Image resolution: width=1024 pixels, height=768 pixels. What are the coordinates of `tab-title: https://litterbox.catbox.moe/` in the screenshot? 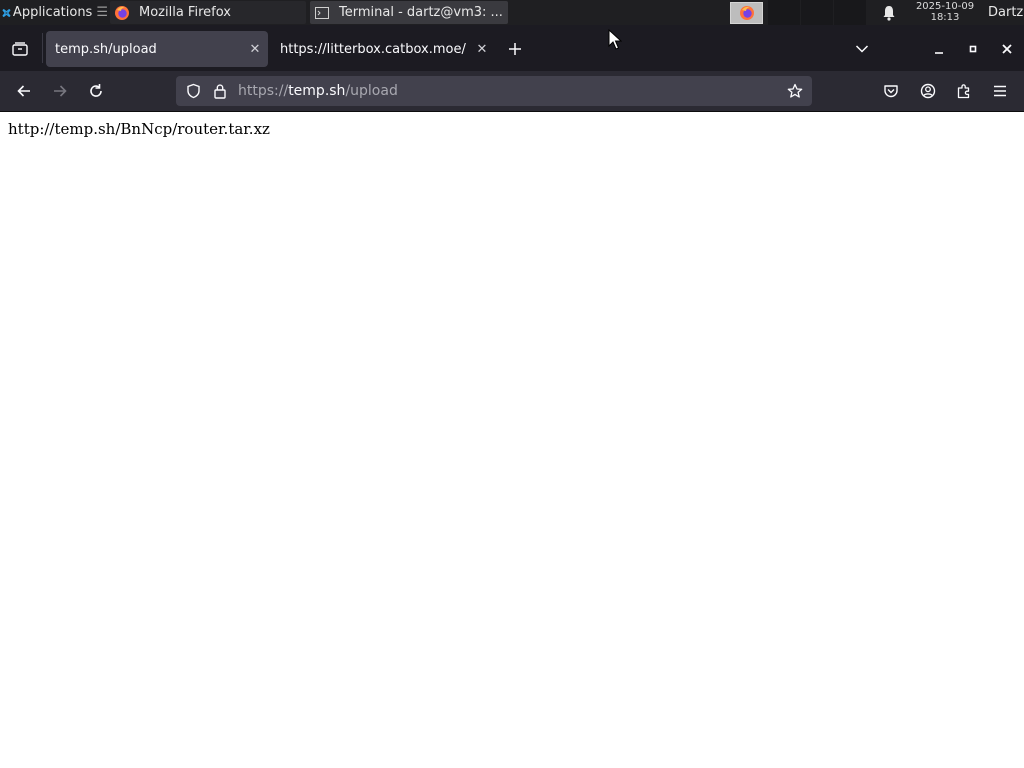 It's located at (373, 49).